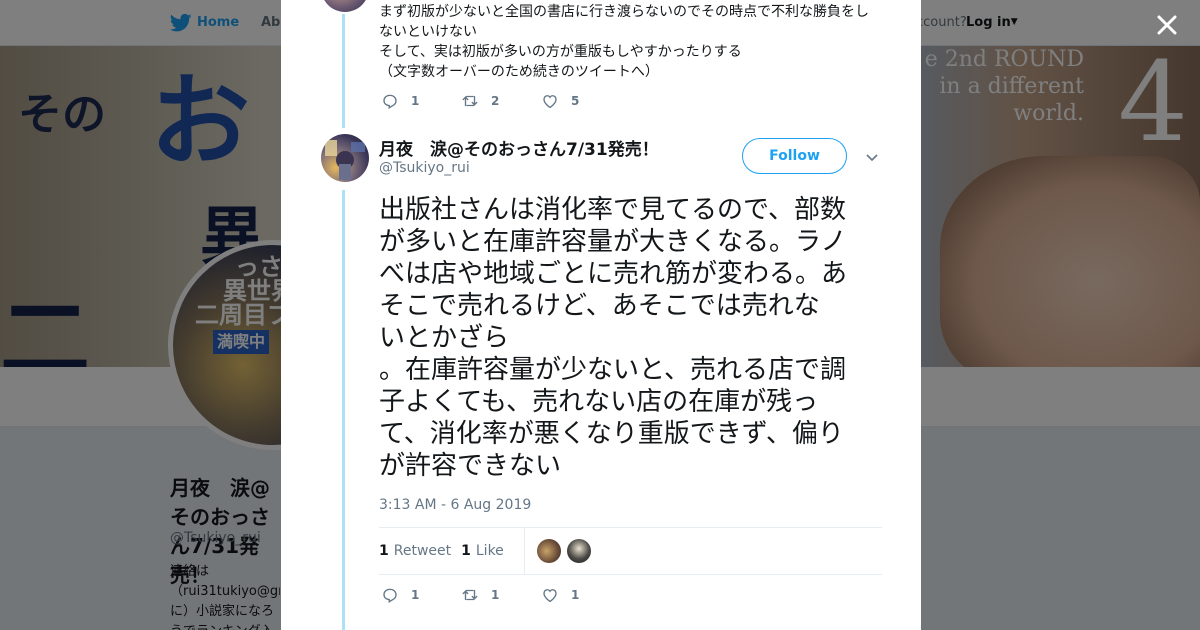 This screenshot has height=630, width=1200. Describe the element at coordinates (519, 147) in the screenshot. I see `tweet-author-name: 月夜 涙@そのおっさん7/31発売！` at that location.